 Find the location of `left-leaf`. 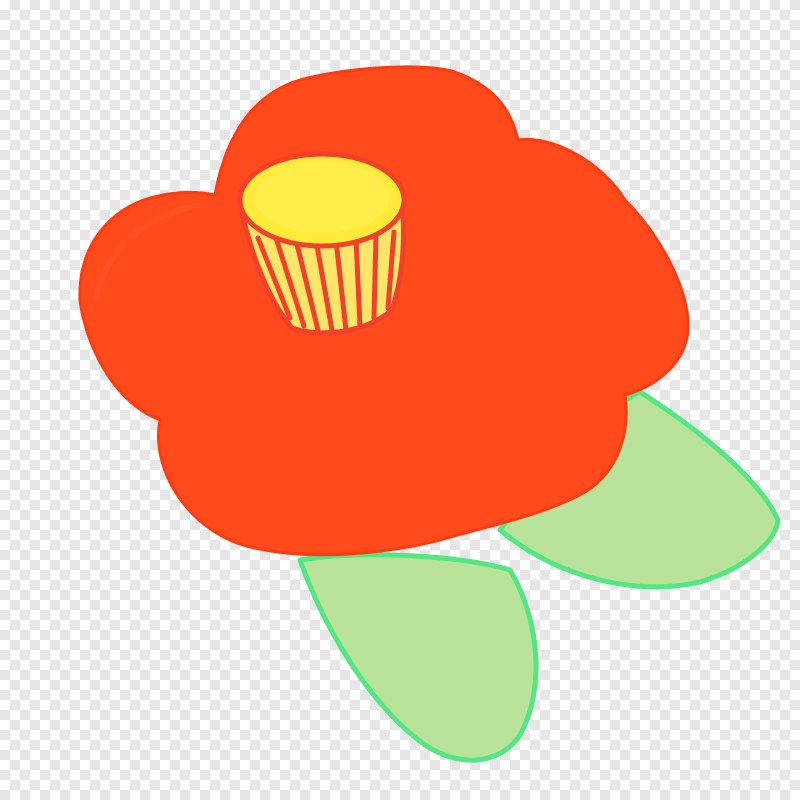

left-leaf is located at coordinates (418, 657).